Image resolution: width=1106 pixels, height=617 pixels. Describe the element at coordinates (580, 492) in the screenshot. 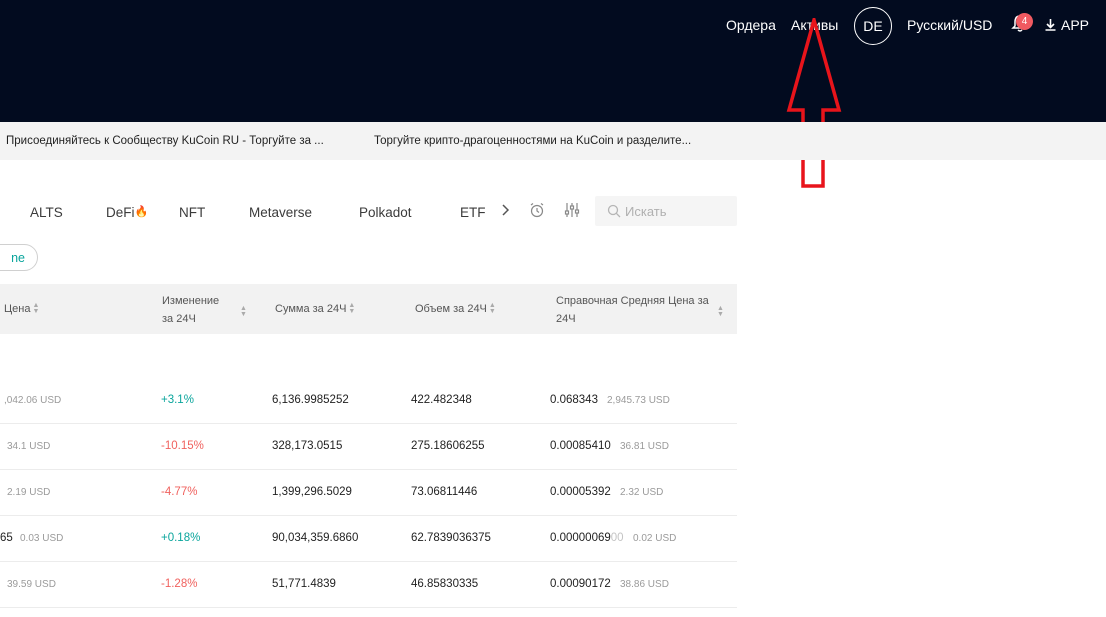

I see `avg-price: 0.00005392` at that location.